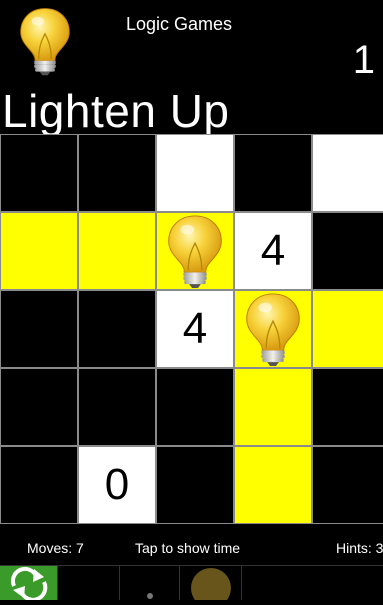 The width and height of the screenshot is (383, 605). I want to click on dot-icon, so click(150, 596).